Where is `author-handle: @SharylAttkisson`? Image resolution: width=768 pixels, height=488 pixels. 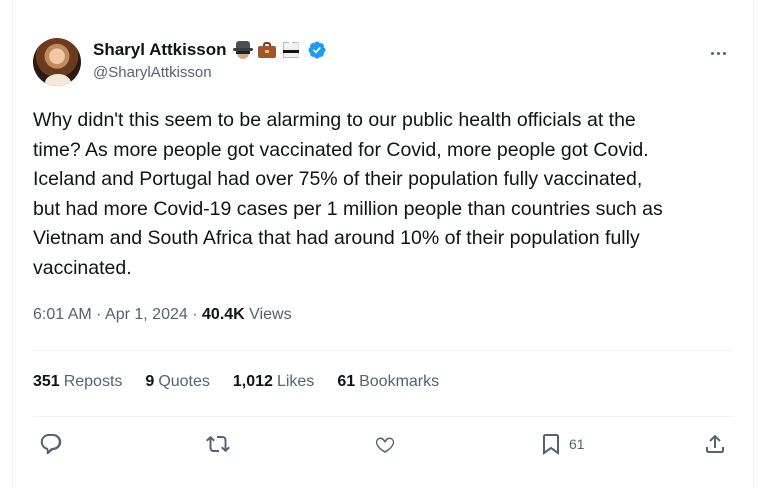 author-handle: @SharylAttkisson is located at coordinates (152, 72).